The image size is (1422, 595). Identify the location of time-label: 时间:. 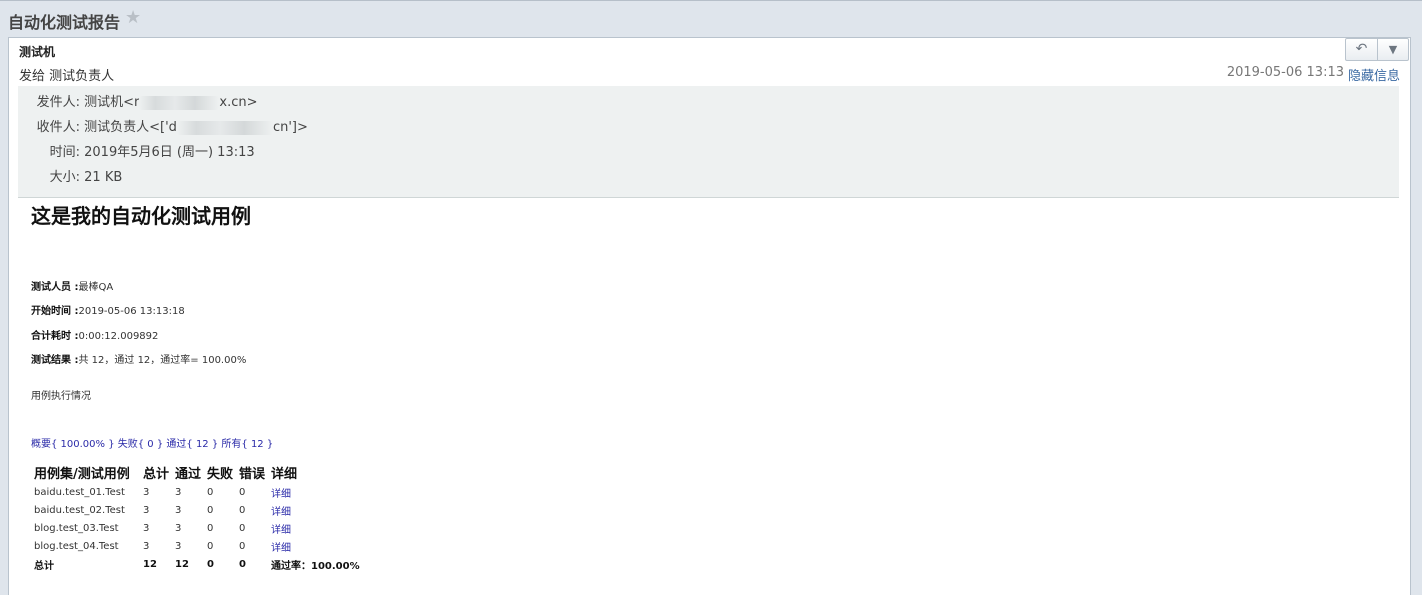
(64, 152).